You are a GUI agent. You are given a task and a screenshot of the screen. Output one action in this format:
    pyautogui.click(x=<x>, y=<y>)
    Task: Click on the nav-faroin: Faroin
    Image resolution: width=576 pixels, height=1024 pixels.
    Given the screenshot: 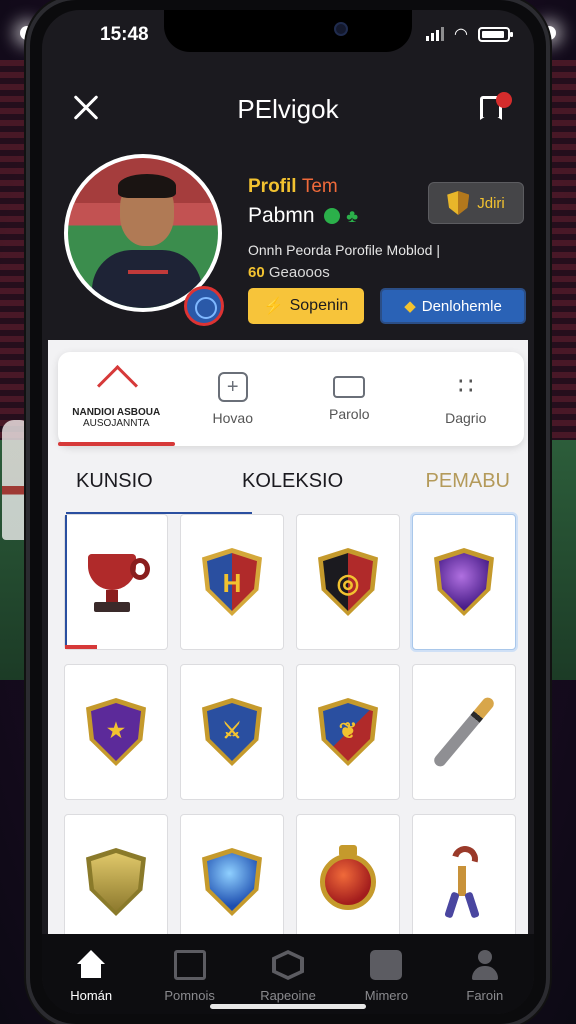 What is the action you would take?
    pyautogui.click(x=485, y=974)
    